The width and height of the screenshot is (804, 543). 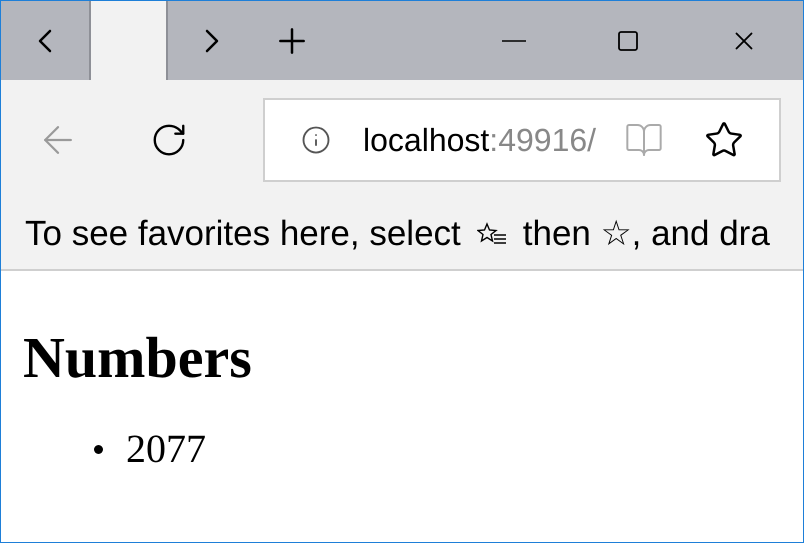 What do you see at coordinates (243, 234) in the screenshot?
I see `favorites-hint-text: To see favorites here, select` at bounding box center [243, 234].